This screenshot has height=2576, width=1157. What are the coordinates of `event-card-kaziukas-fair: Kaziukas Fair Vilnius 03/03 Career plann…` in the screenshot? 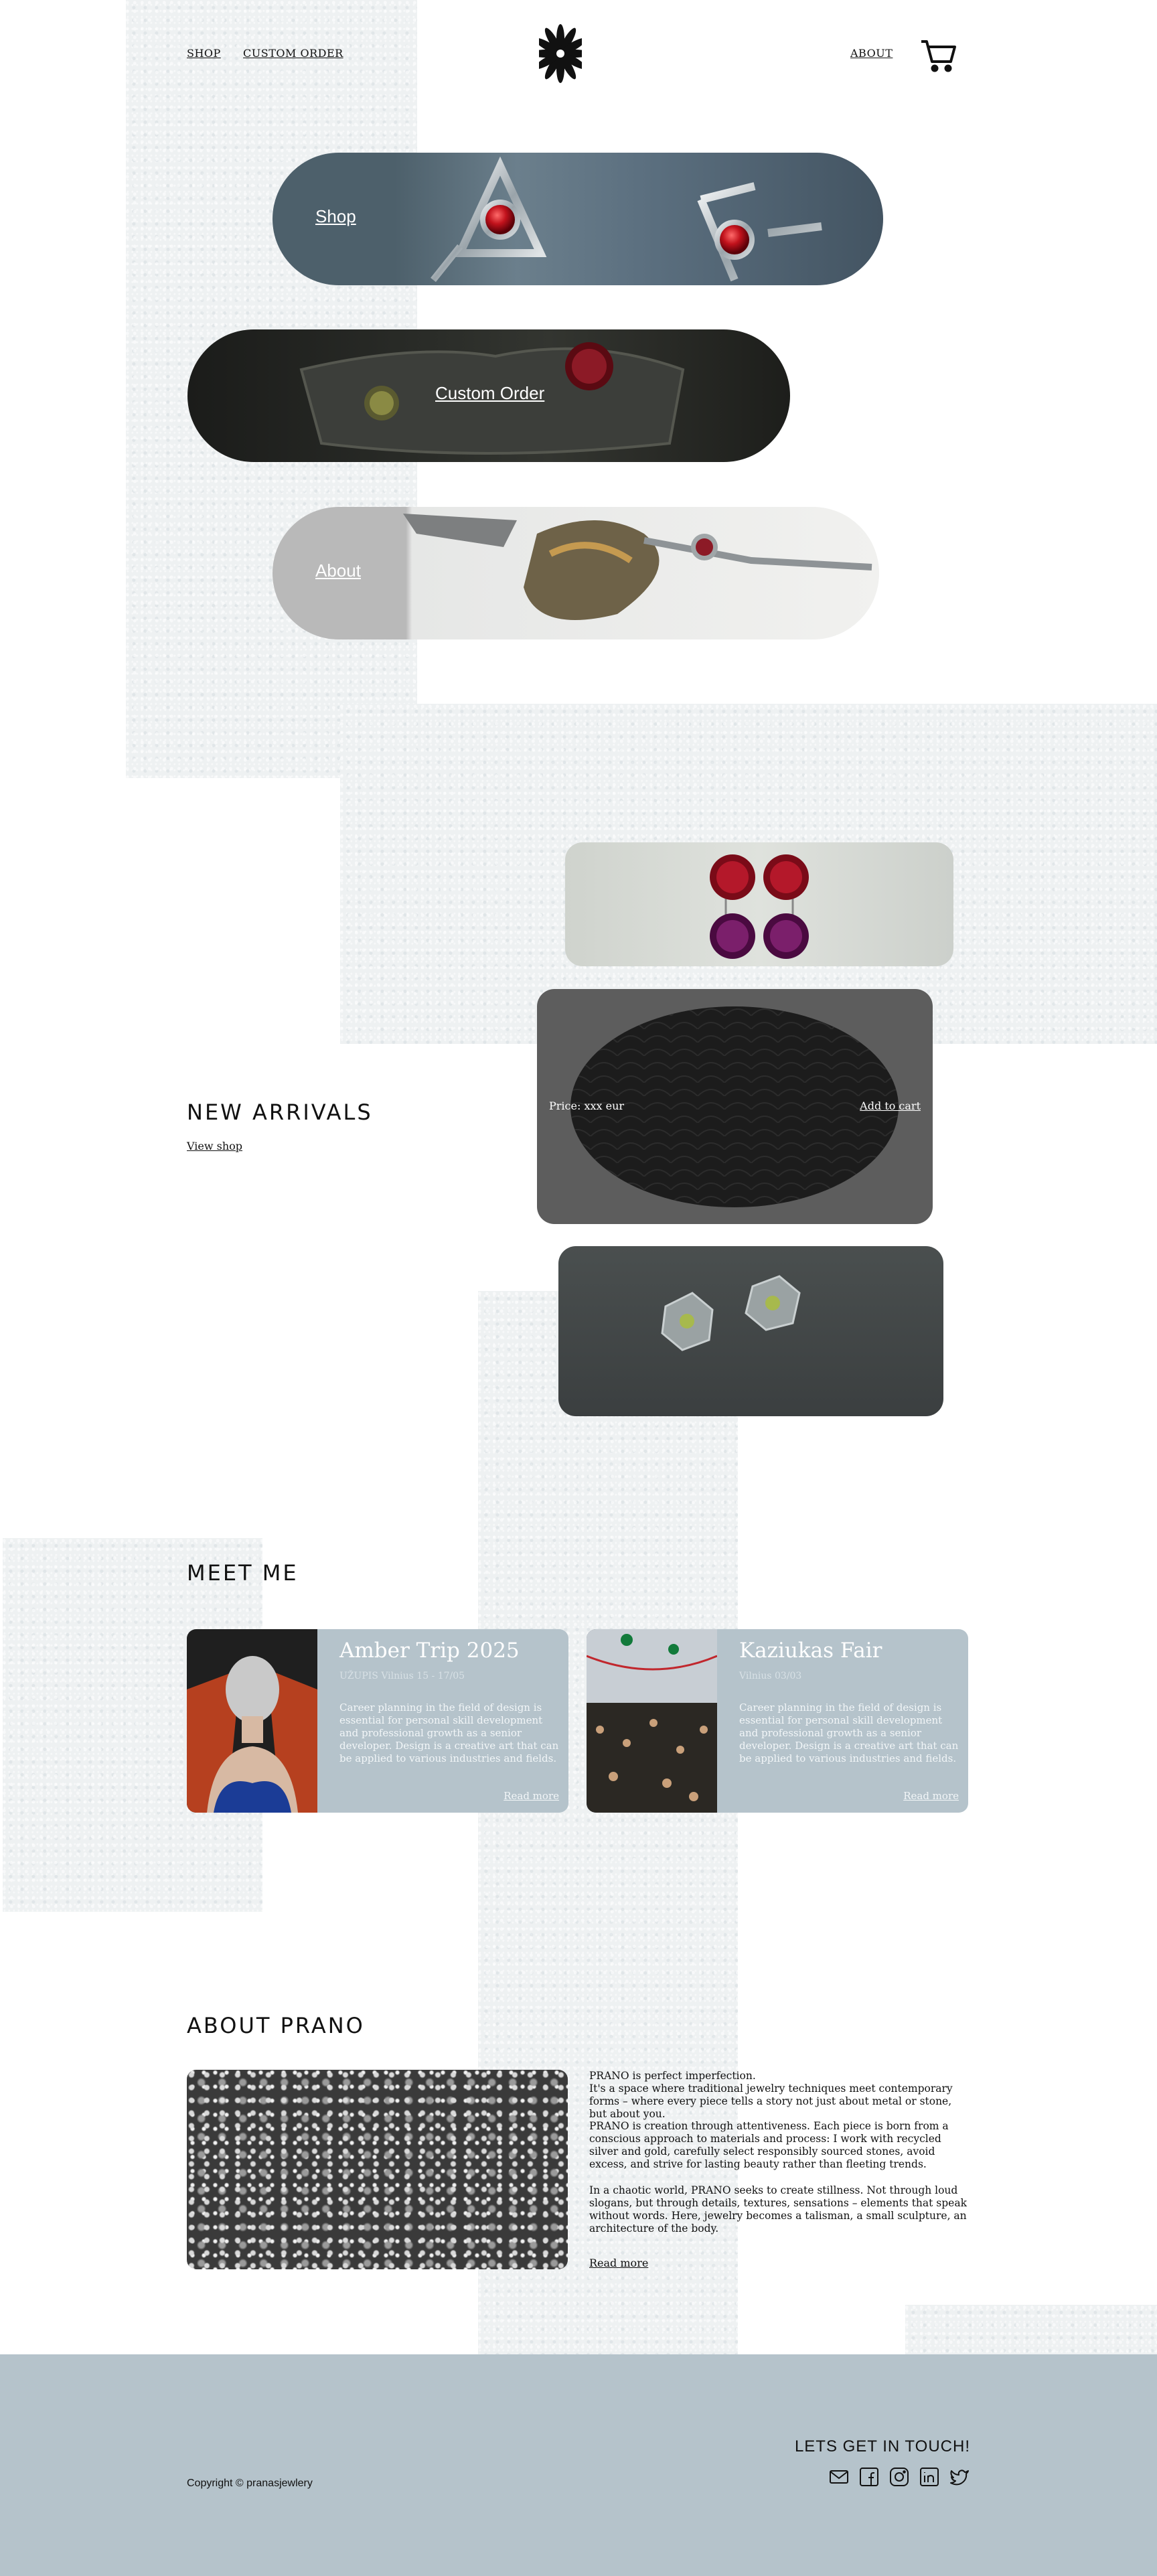 It's located at (778, 1721).